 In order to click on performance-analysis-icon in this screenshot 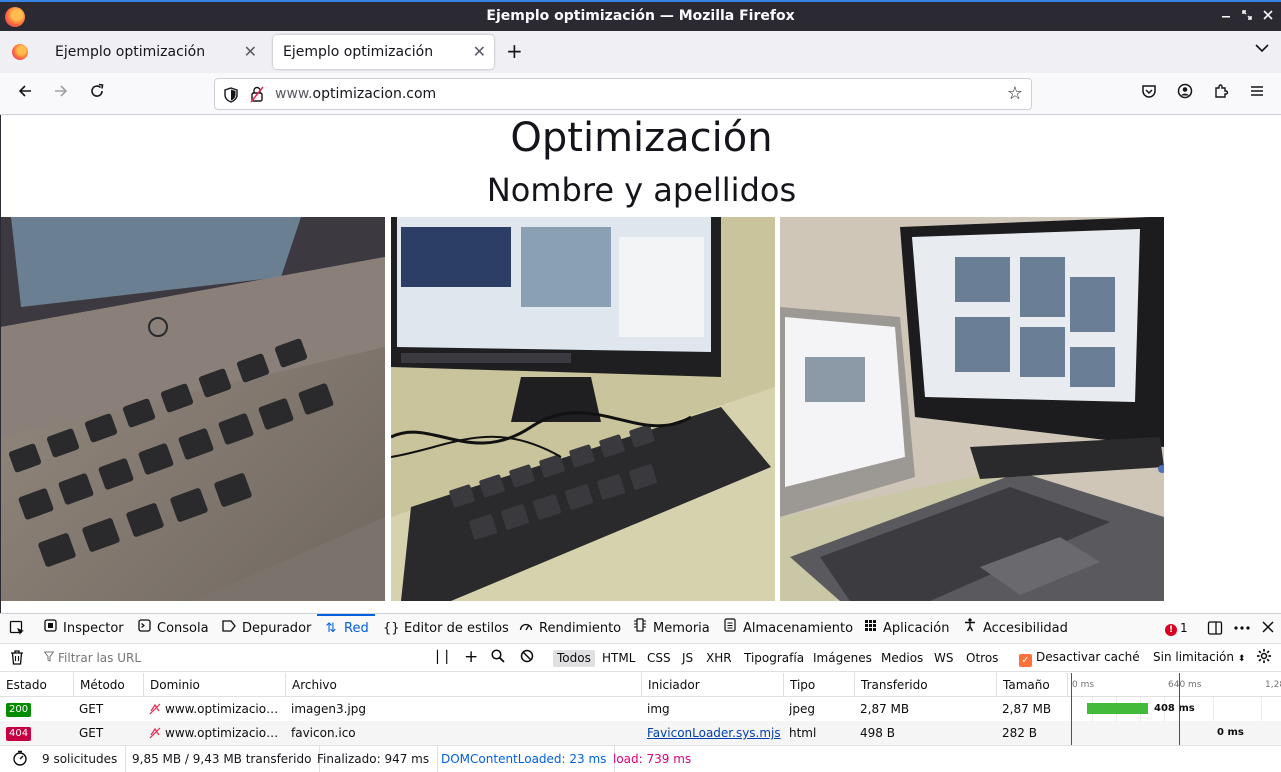, I will do `click(20, 759)`.